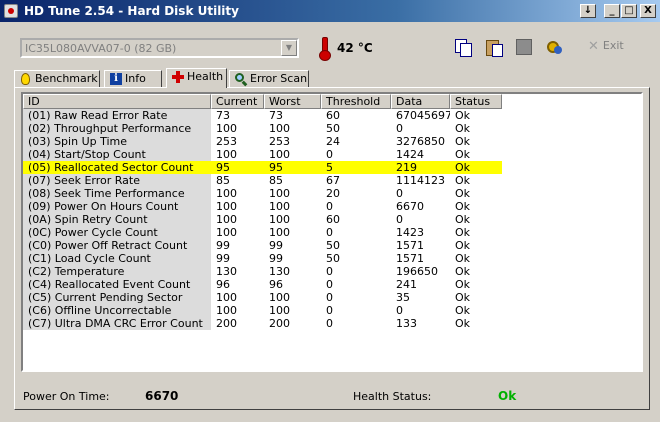 This screenshot has width=660, height=422. What do you see at coordinates (494, 47) in the screenshot?
I see `paste-icon` at bounding box center [494, 47].